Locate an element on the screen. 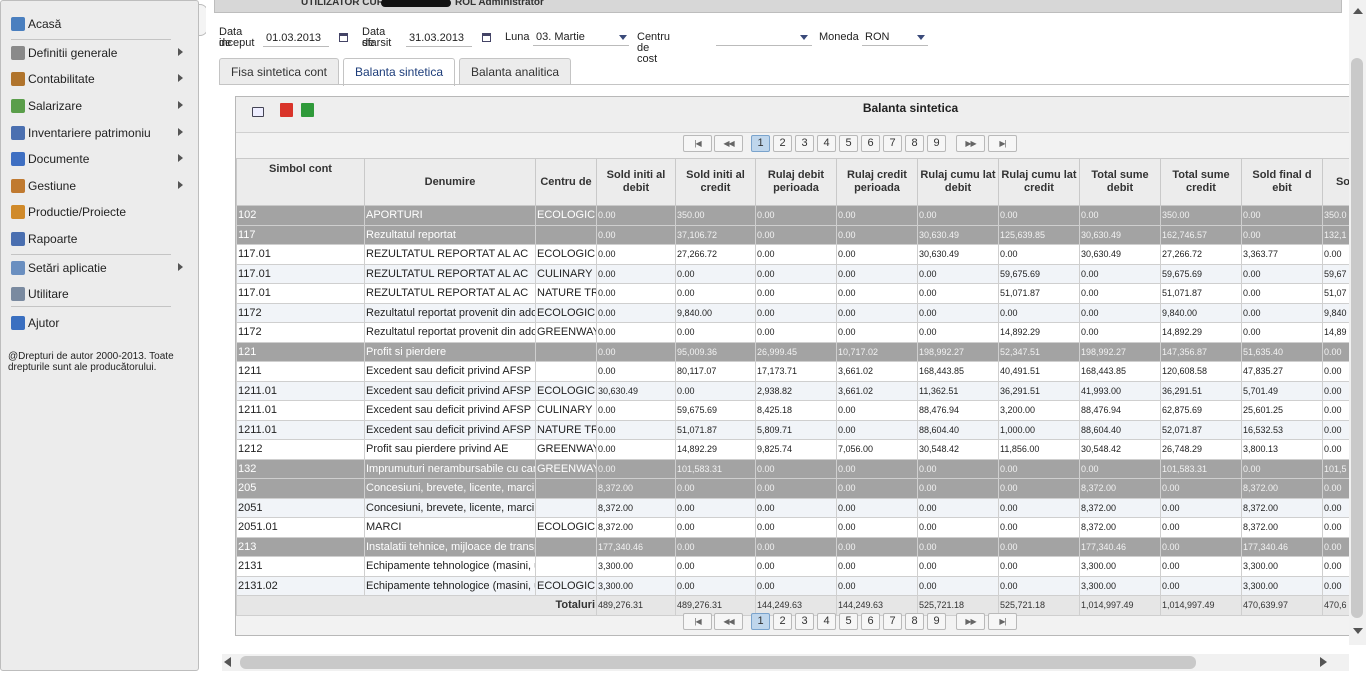  end-date-input is located at coordinates (439, 38).